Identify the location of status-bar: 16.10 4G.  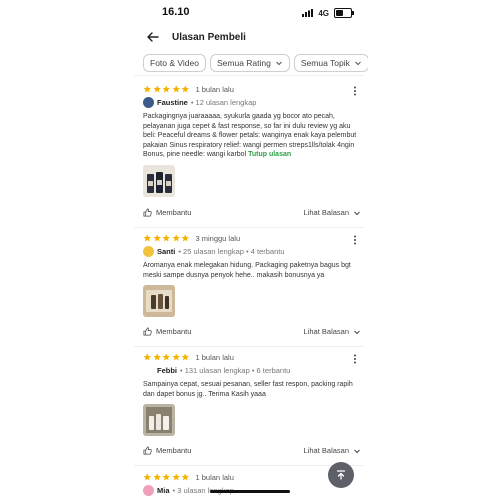
(249, 14).